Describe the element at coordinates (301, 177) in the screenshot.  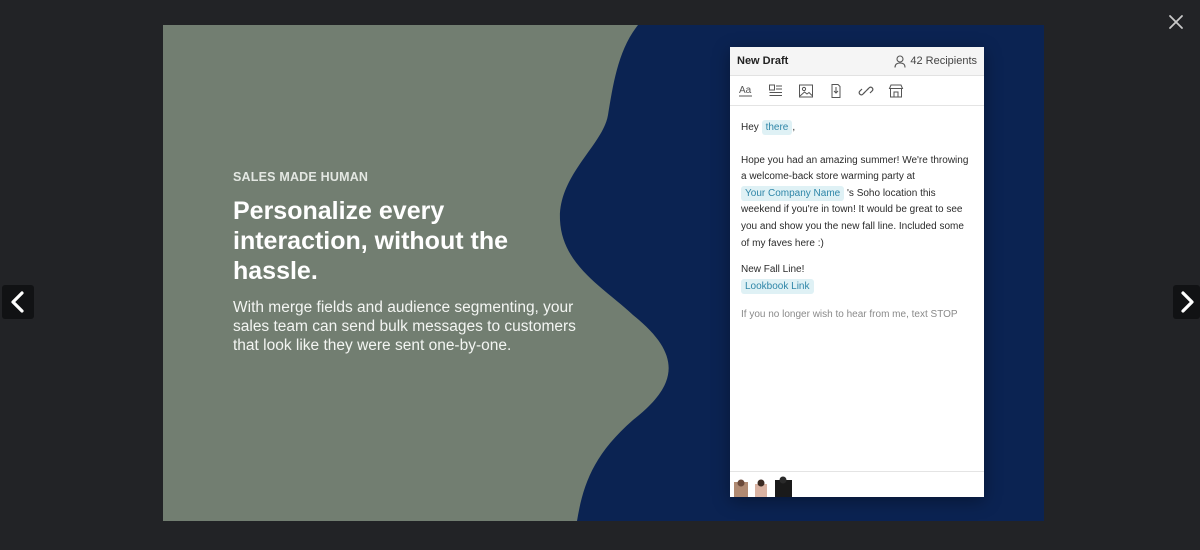
I see `slide-kicker: SALES MADE HUMAN` at that location.